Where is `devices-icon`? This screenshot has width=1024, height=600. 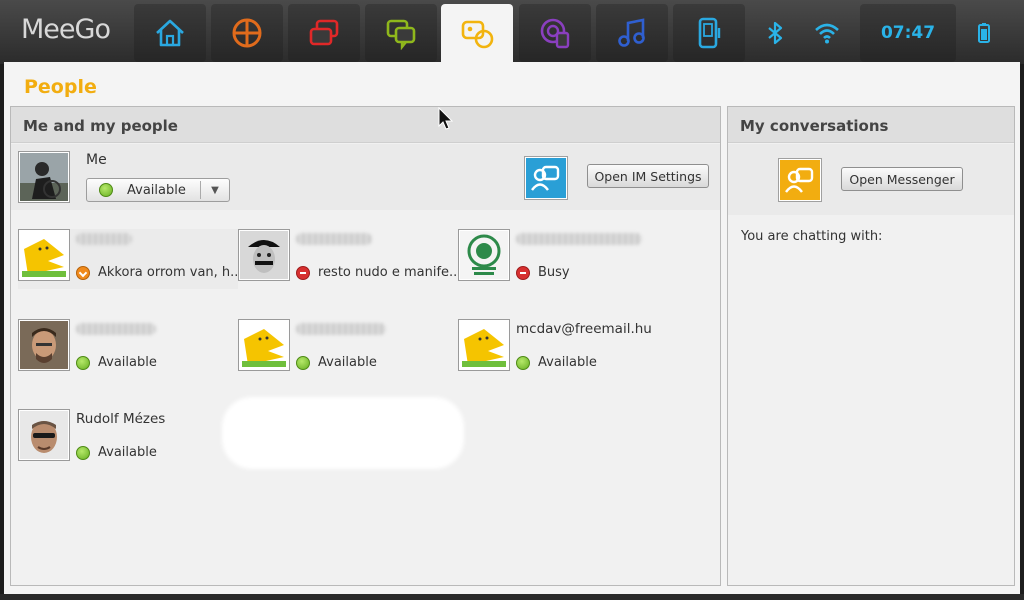
devices-icon is located at coordinates (709, 33).